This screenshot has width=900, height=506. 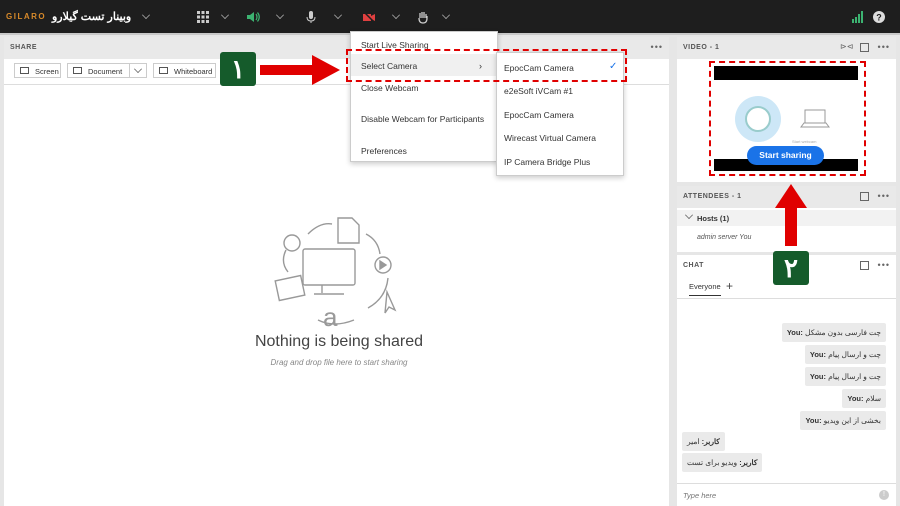 What do you see at coordinates (693, 265) in the screenshot?
I see `chat-pod-title: CHAT` at bounding box center [693, 265].